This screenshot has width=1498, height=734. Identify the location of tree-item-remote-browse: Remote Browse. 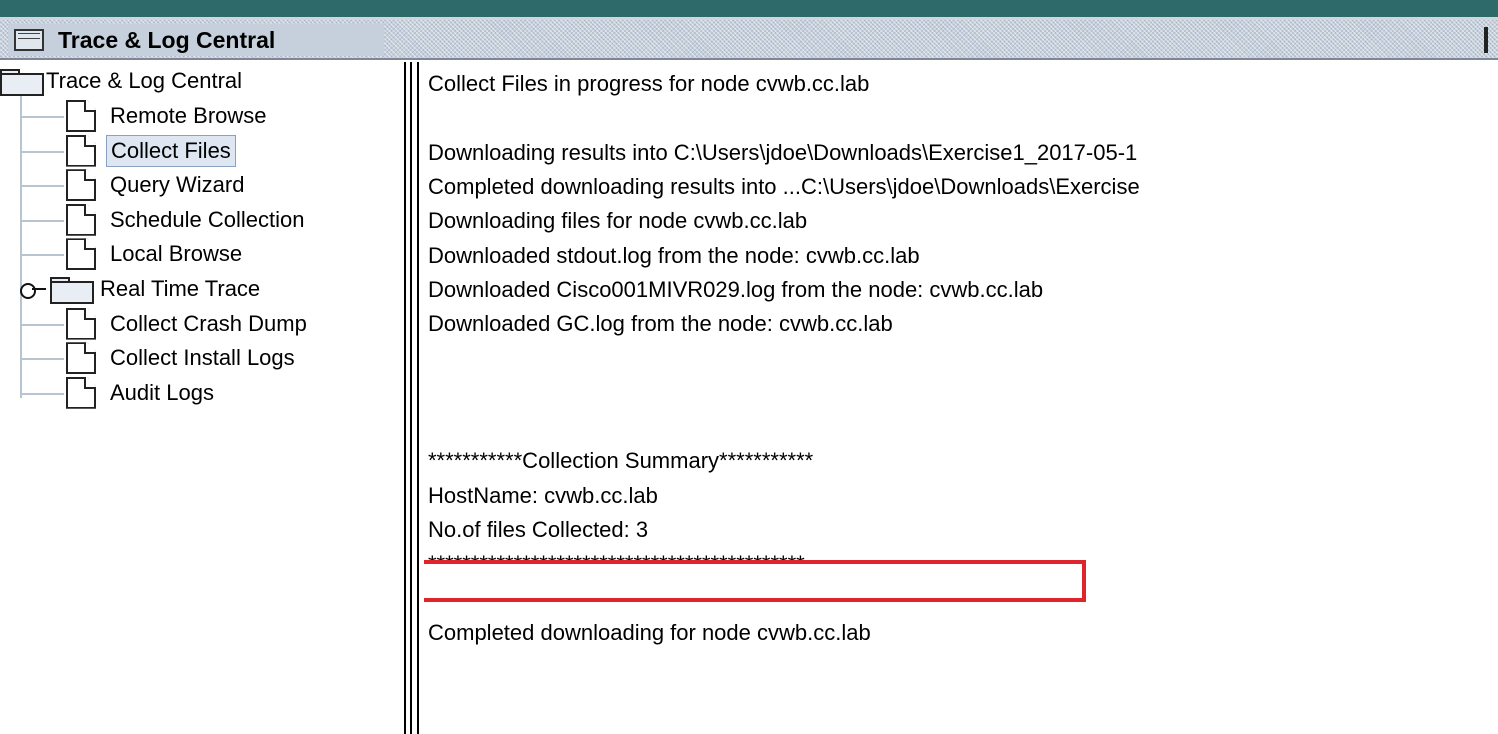
(168, 116).